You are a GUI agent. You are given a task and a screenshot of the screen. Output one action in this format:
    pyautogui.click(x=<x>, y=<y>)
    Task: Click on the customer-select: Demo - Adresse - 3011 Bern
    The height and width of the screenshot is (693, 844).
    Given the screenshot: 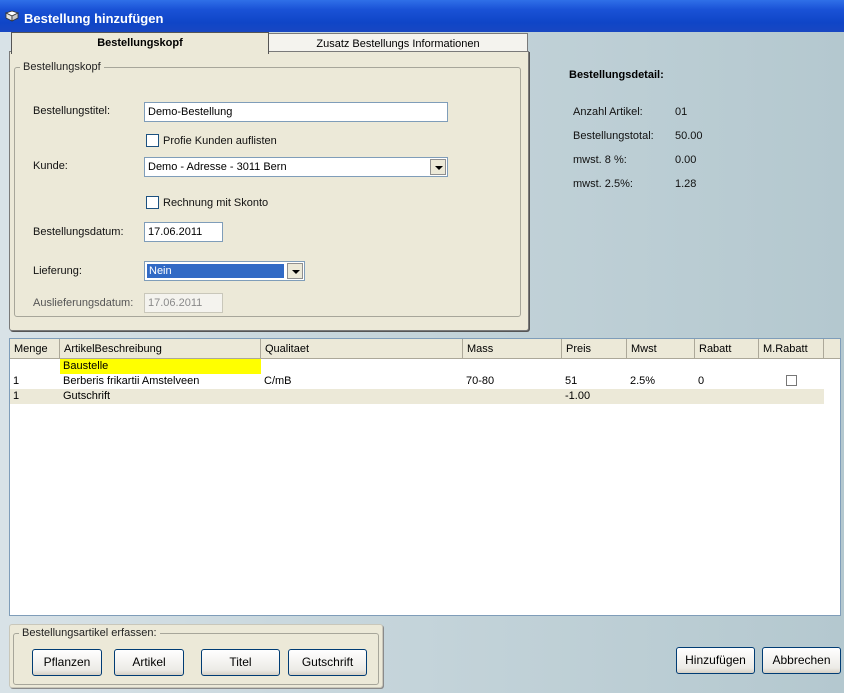 What is the action you would take?
    pyautogui.click(x=296, y=167)
    